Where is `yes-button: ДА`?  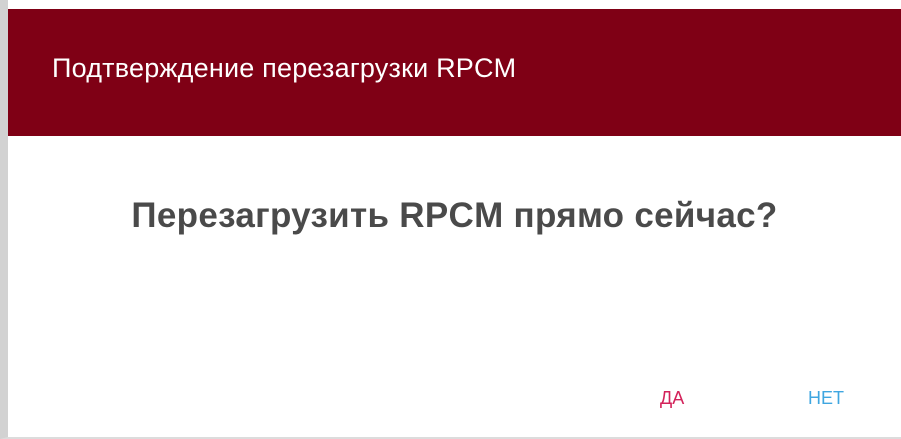 yes-button: ДА is located at coordinates (672, 398).